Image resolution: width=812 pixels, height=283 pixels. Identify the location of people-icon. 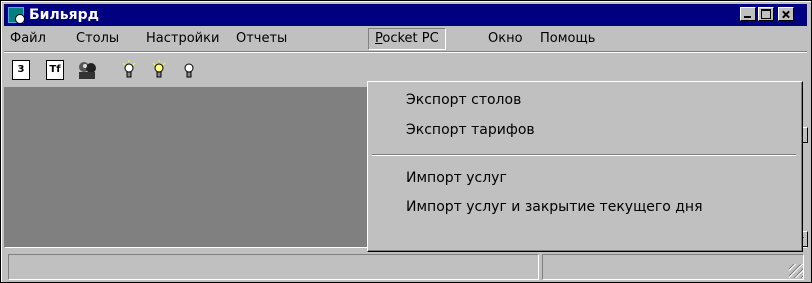
(88, 70).